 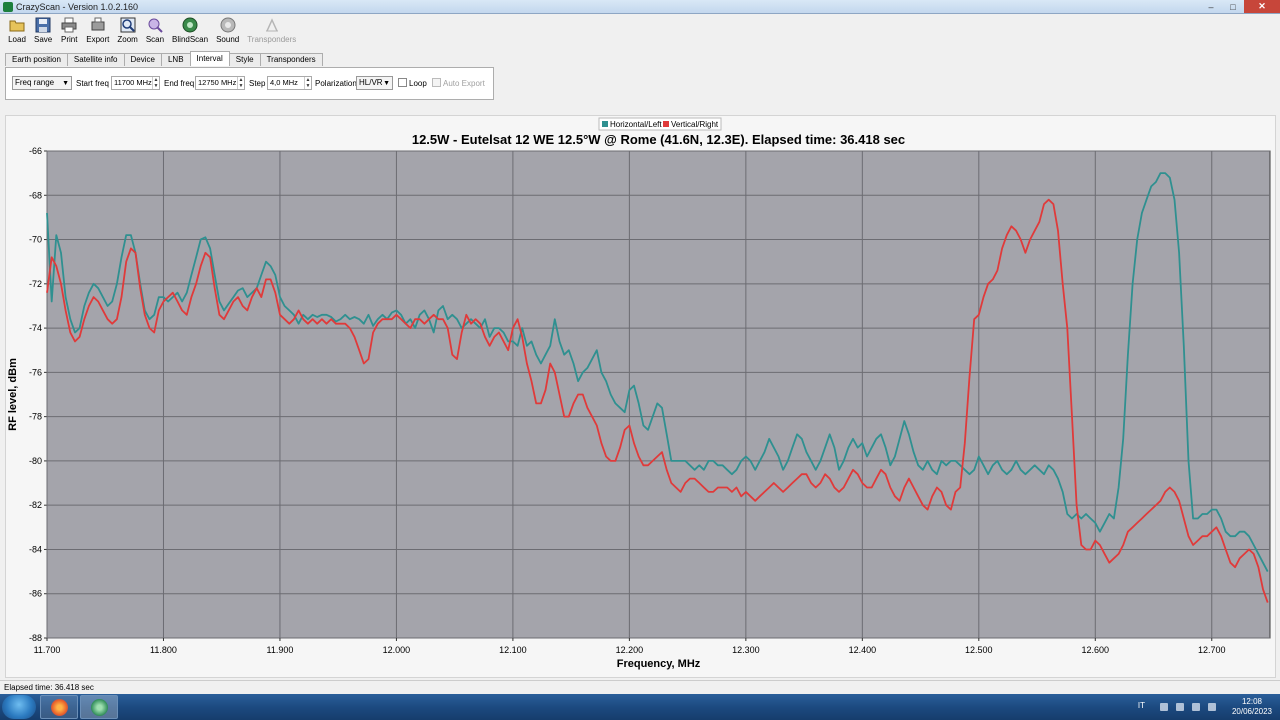 I want to click on load-label: Load, so click(x=17, y=39).